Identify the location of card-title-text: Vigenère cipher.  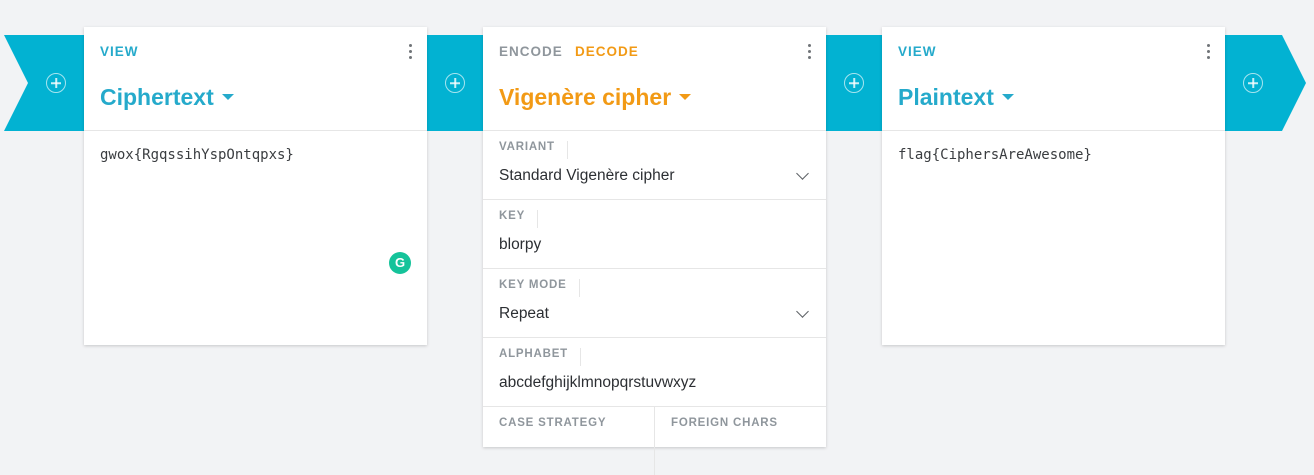
(585, 97).